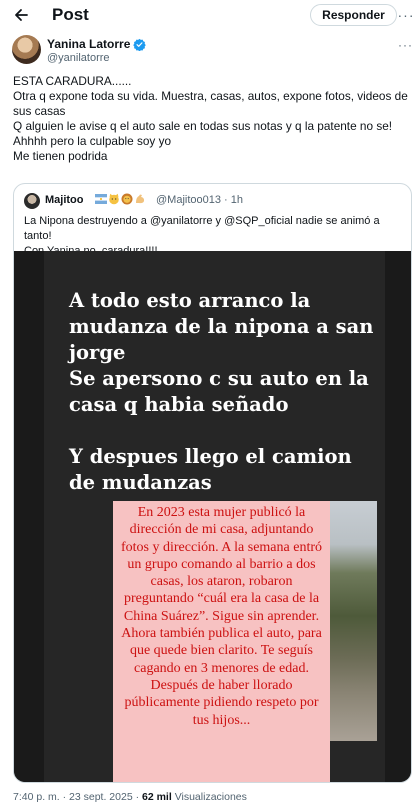 The image size is (420, 805). I want to click on more-options-icon: ···, so click(406, 15).